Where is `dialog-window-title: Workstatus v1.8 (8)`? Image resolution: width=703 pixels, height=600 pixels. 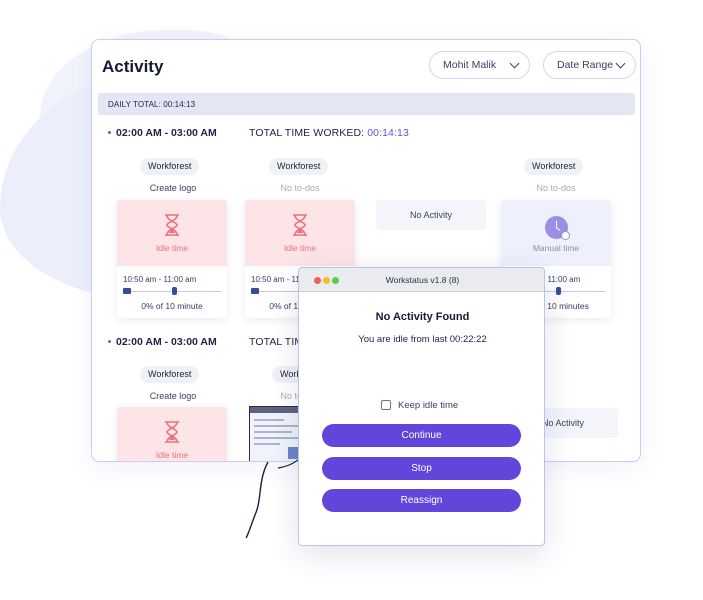 dialog-window-title: Workstatus v1.8 (8) is located at coordinates (422, 280).